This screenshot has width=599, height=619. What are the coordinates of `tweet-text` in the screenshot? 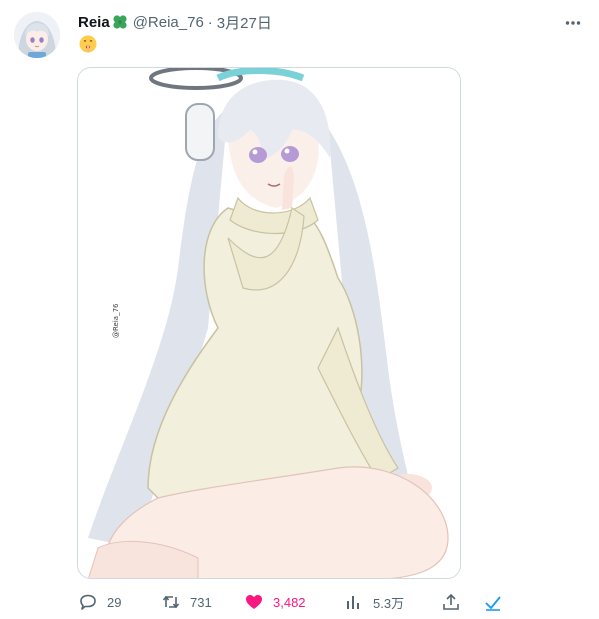 It's located at (88, 45).